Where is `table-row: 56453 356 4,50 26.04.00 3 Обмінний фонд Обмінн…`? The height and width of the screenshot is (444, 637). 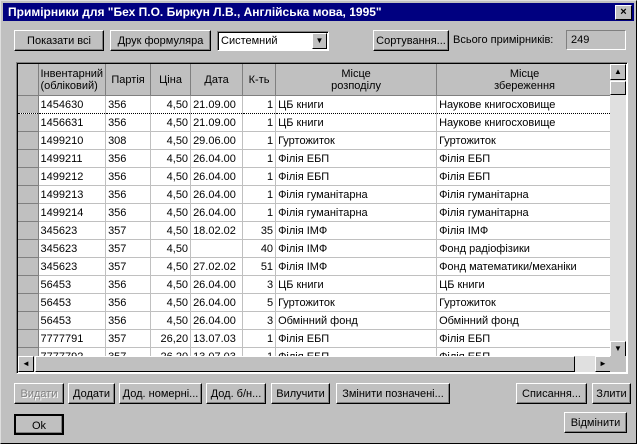
table-row: 56453 356 4,50 26.04.00 3 Обмінний фонд Обмінн… is located at coordinates (316, 320).